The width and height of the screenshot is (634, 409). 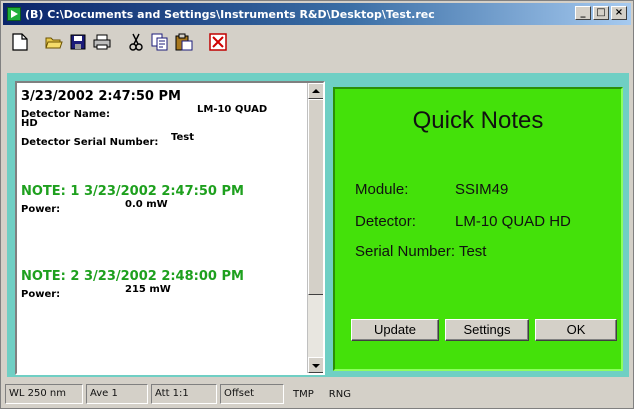 I want to click on new-icon, so click(x=20, y=42).